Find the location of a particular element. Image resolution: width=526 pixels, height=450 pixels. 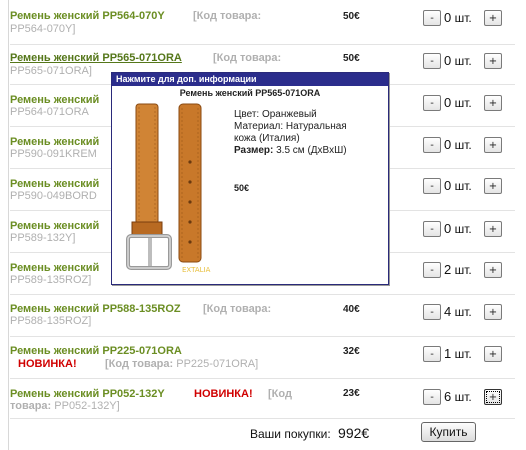

quantity-value: 4 шт. is located at coordinates (458, 311).